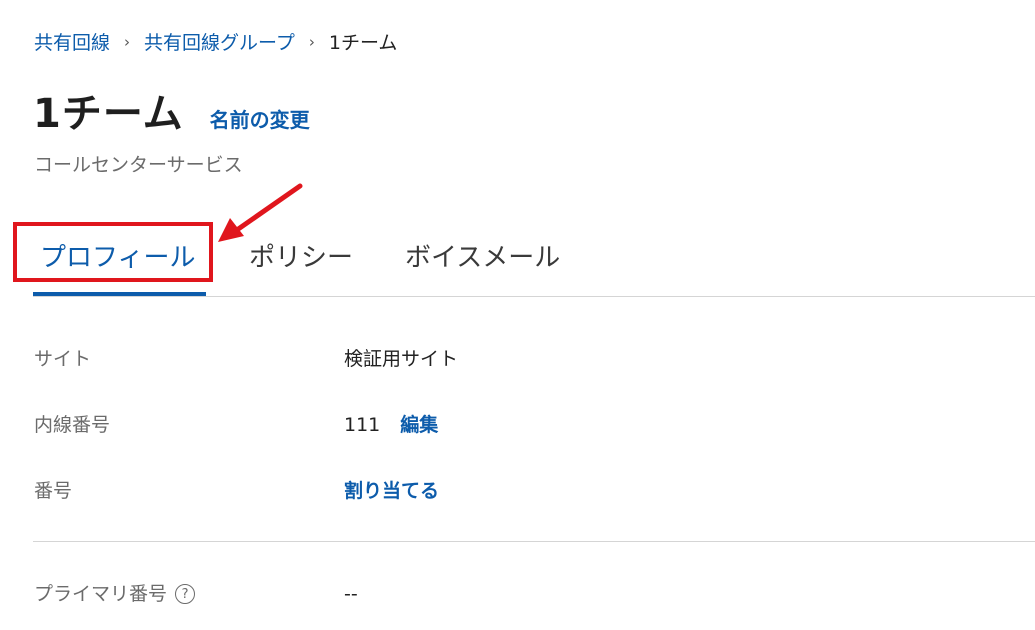  What do you see at coordinates (391, 425) in the screenshot?
I see `extension-value-wrap: 111 編集` at bounding box center [391, 425].